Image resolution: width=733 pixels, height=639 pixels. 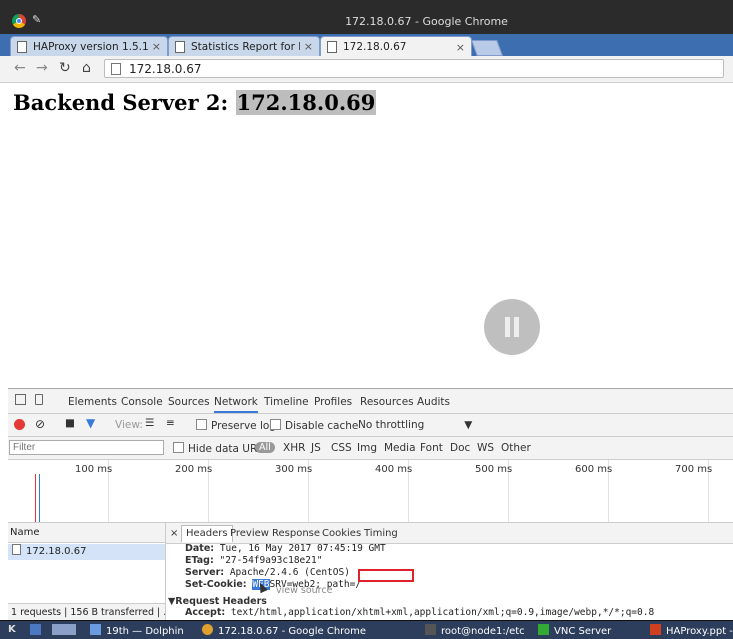 I want to click on taskbar-item-label: HAProxy.ppt -, so click(x=699, y=631).